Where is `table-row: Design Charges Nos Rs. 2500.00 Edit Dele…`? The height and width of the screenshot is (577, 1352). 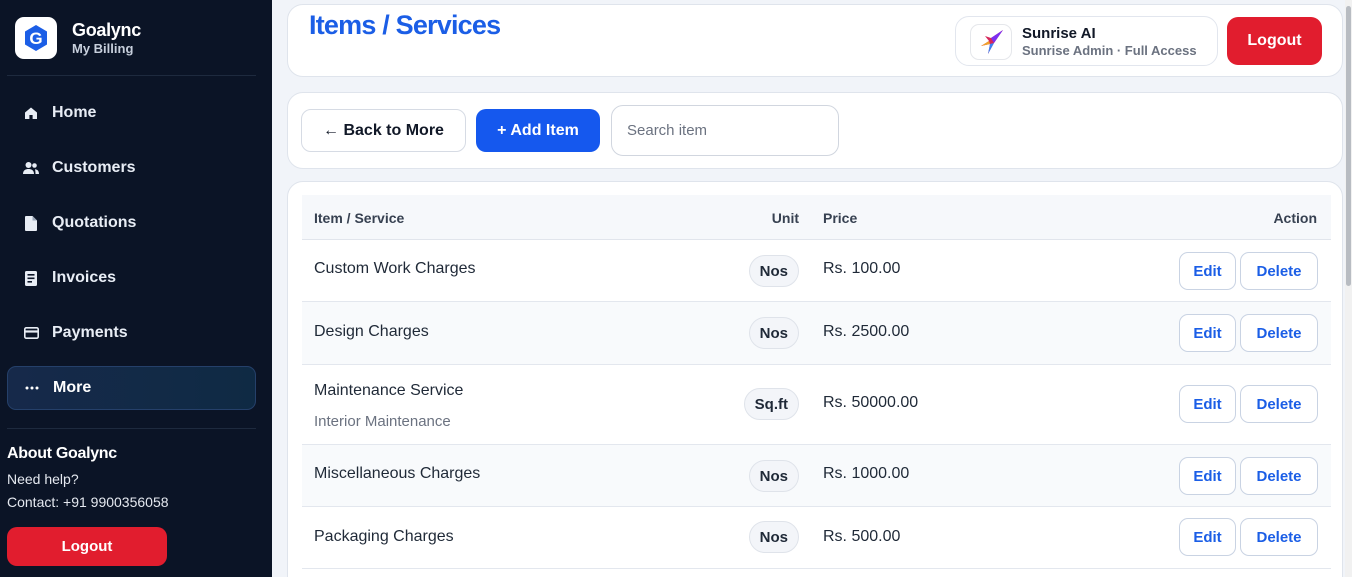 table-row: Design Charges Nos Rs. 2500.00 Edit Dele… is located at coordinates (816, 333).